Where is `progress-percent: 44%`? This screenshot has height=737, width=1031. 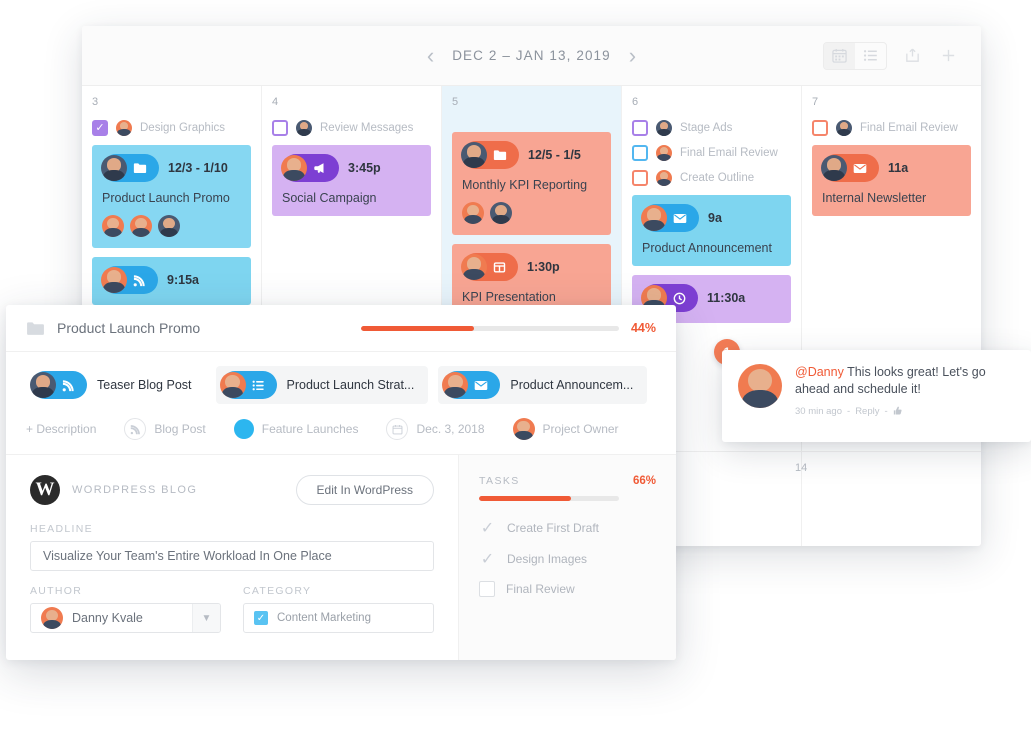 progress-percent: 44% is located at coordinates (643, 328).